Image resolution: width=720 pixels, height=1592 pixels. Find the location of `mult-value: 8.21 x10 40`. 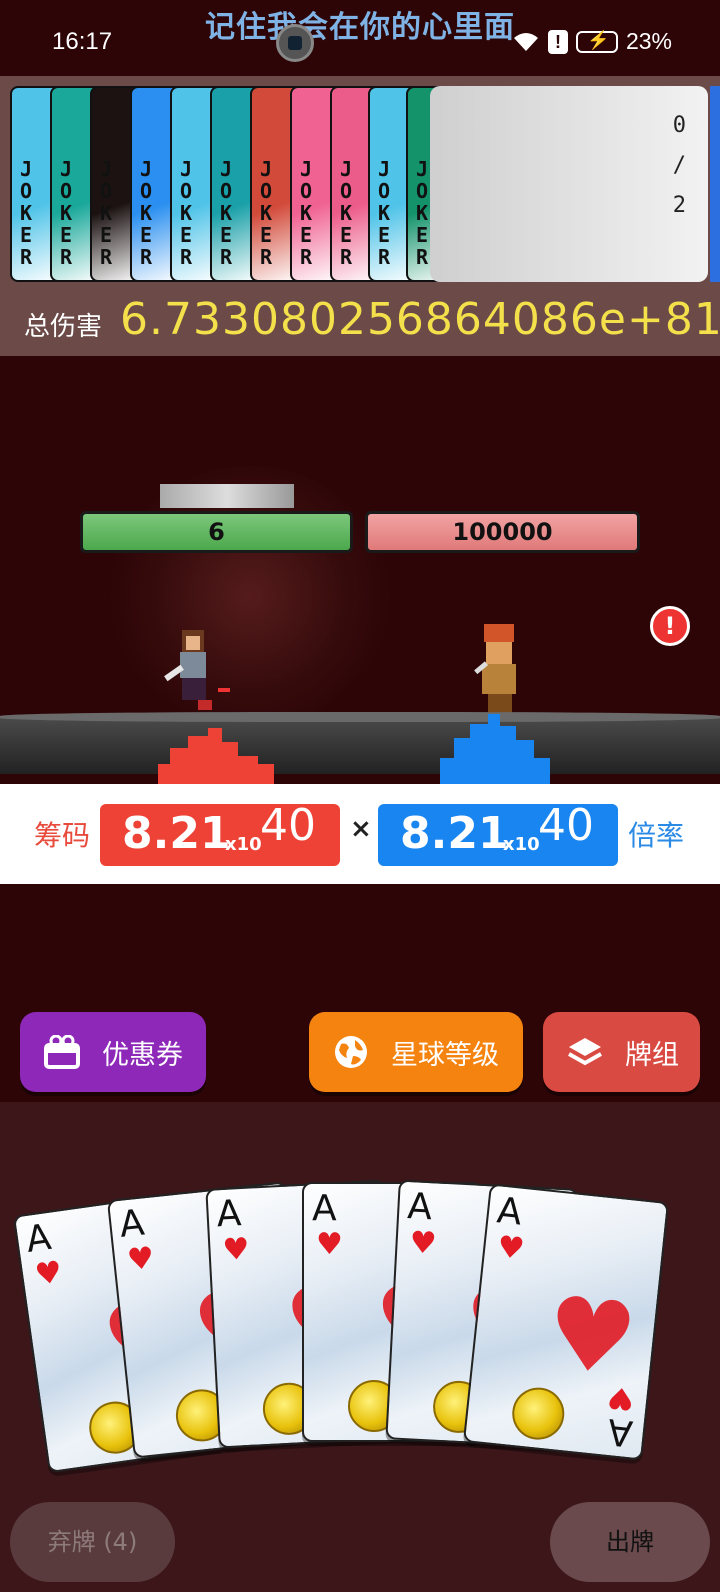

mult-value: 8.21 x10 40 is located at coordinates (498, 833).